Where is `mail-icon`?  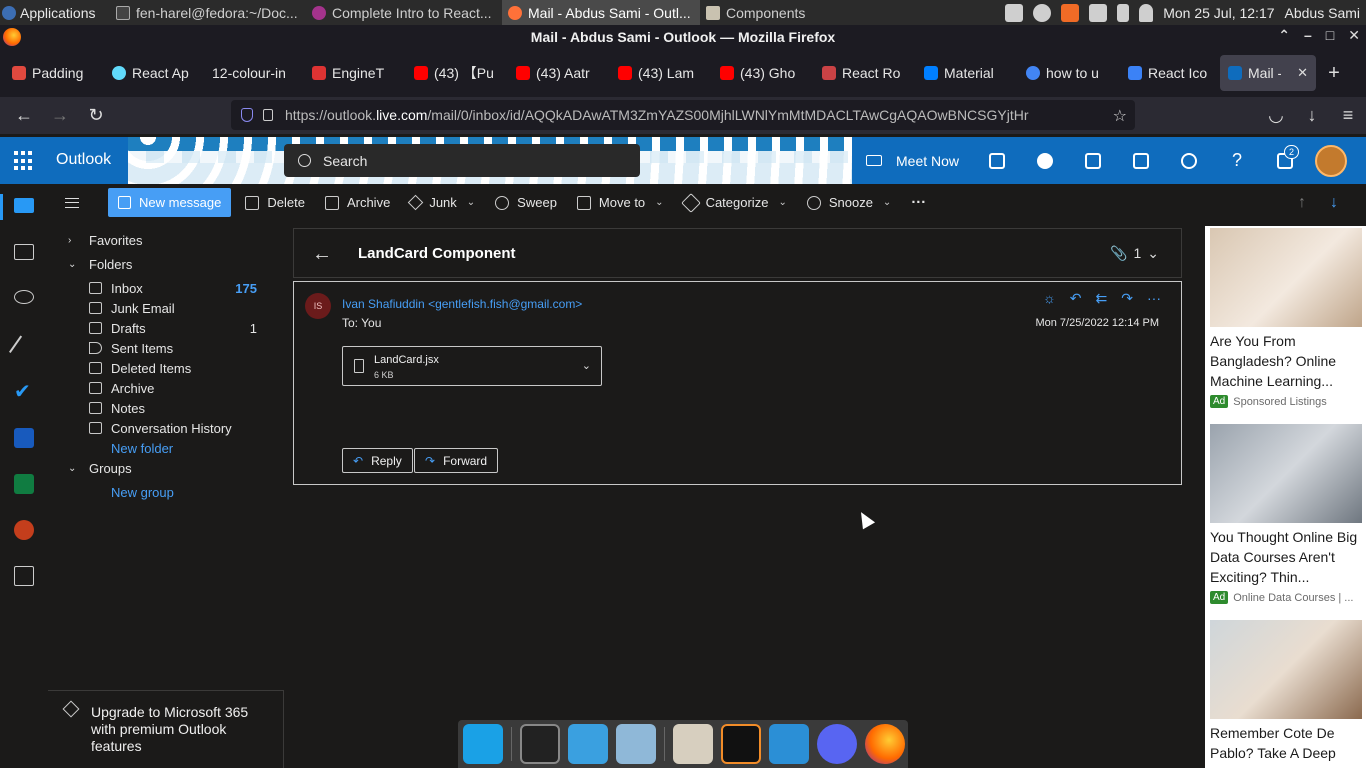 mail-icon is located at coordinates (24, 205).